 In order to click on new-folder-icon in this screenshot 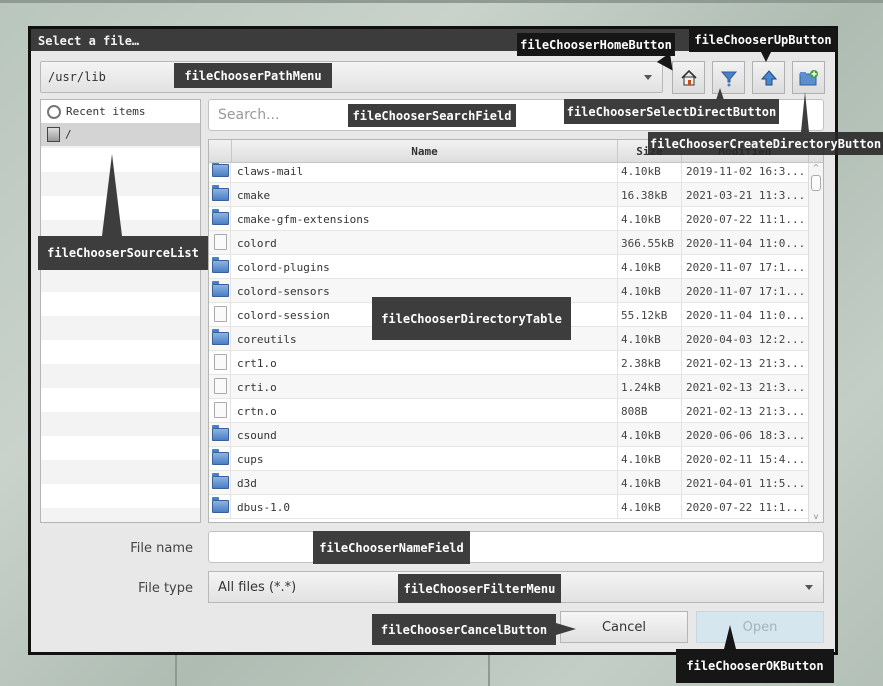, I will do `click(808, 77)`.